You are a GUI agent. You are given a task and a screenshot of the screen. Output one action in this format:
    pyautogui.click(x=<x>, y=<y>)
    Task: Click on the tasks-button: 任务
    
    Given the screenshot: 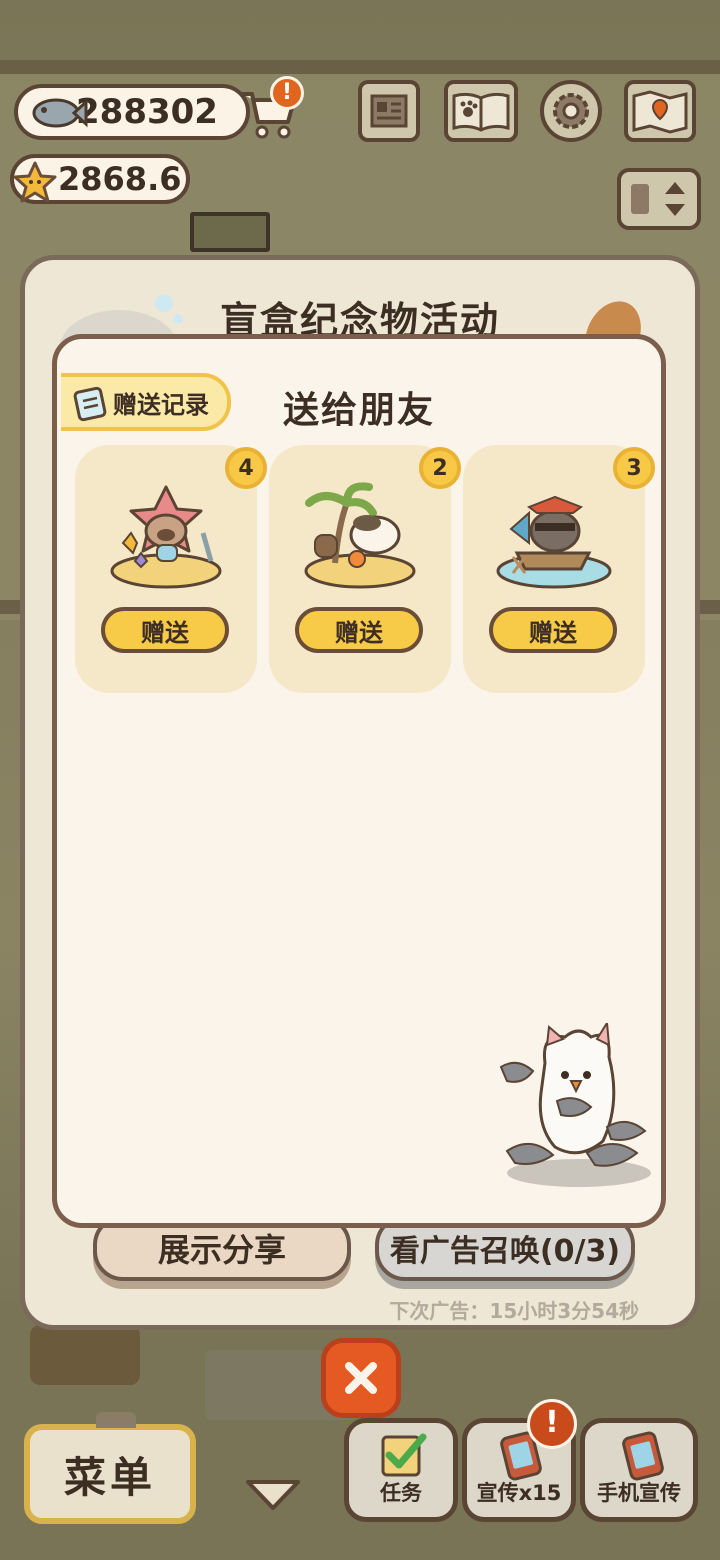 What is the action you would take?
    pyautogui.click(x=401, y=1470)
    